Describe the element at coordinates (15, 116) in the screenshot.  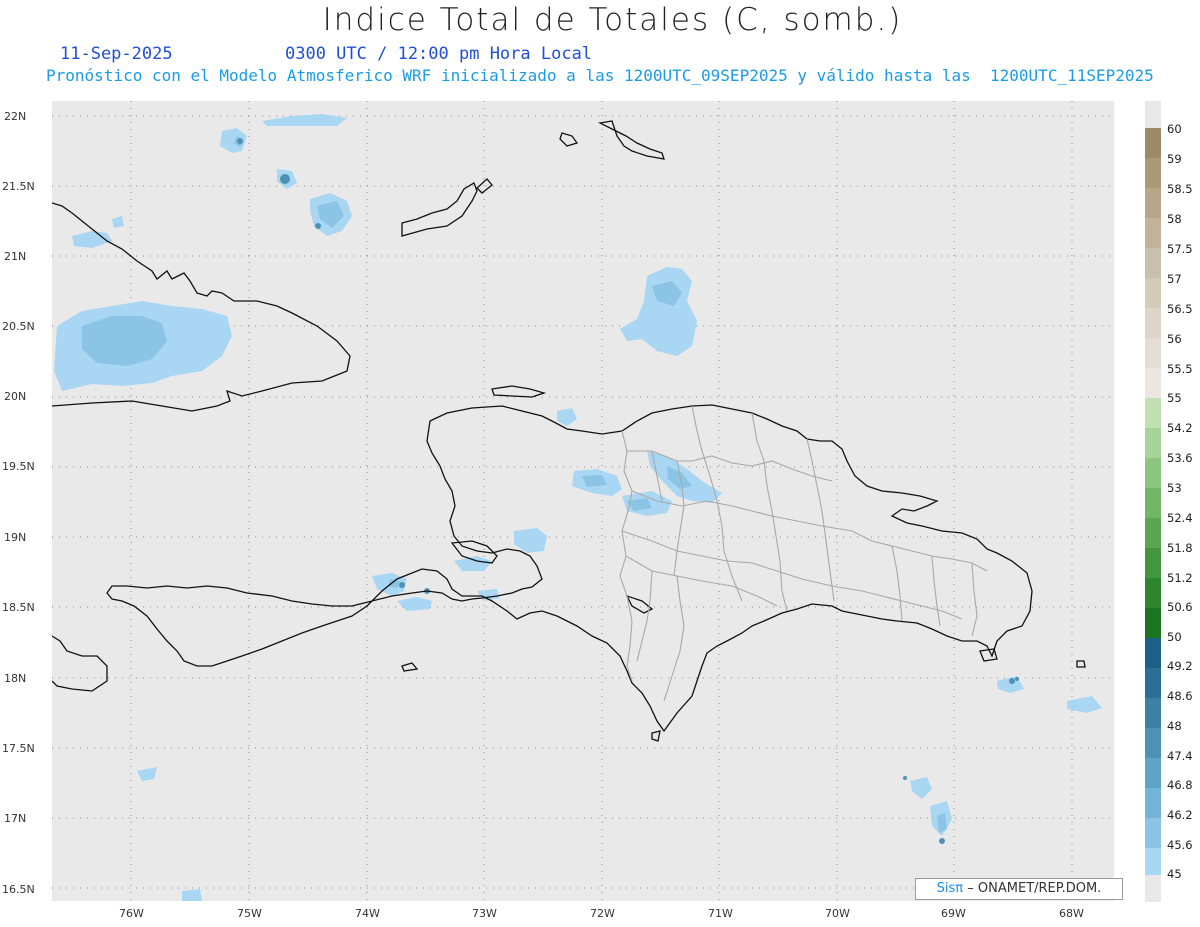
I see `lat-label: 22N` at that location.